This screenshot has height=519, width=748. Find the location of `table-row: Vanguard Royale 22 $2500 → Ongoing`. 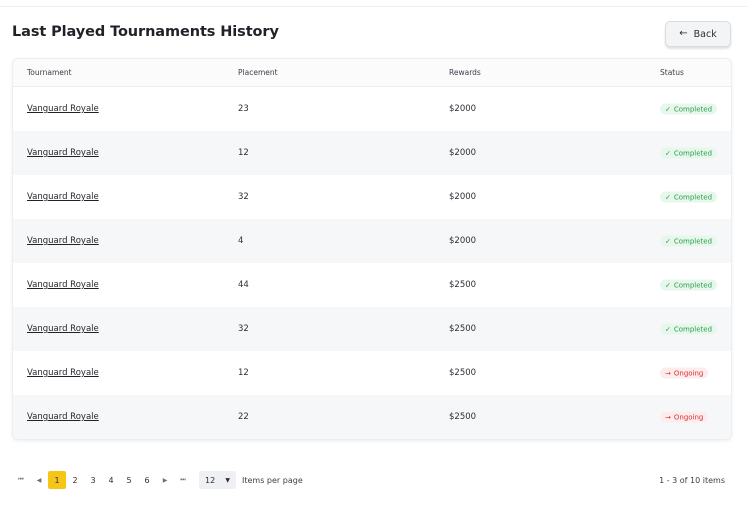

table-row: Vanguard Royale 22 $2500 → Ongoing is located at coordinates (372, 417).